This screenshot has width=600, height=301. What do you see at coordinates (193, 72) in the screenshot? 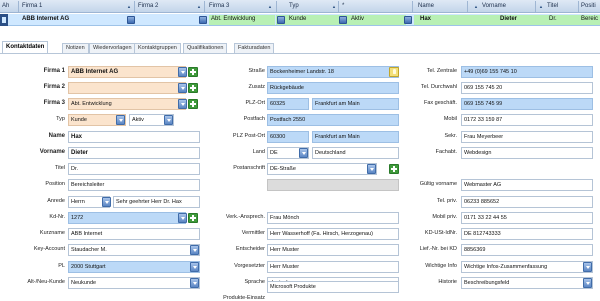
I see `add-firma1-icon` at bounding box center [193, 72].